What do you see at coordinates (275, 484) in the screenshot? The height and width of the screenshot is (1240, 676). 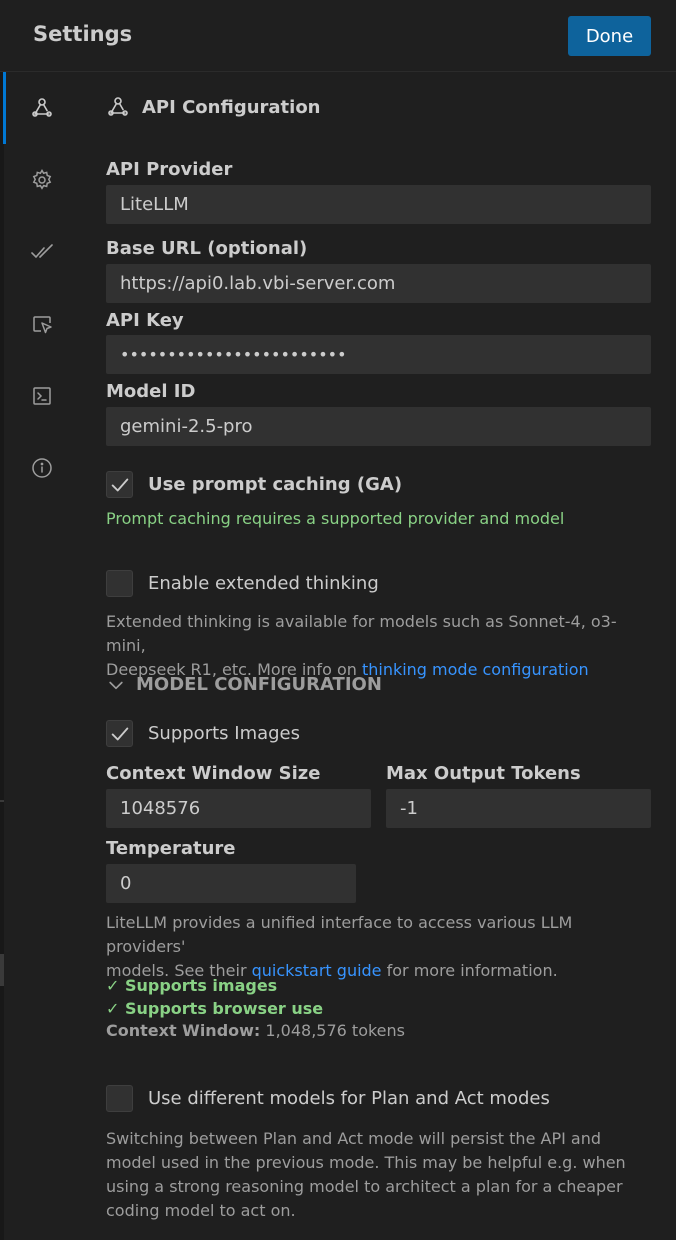 I see `prompt-caching-label: Use prompt caching (GA)` at bounding box center [275, 484].